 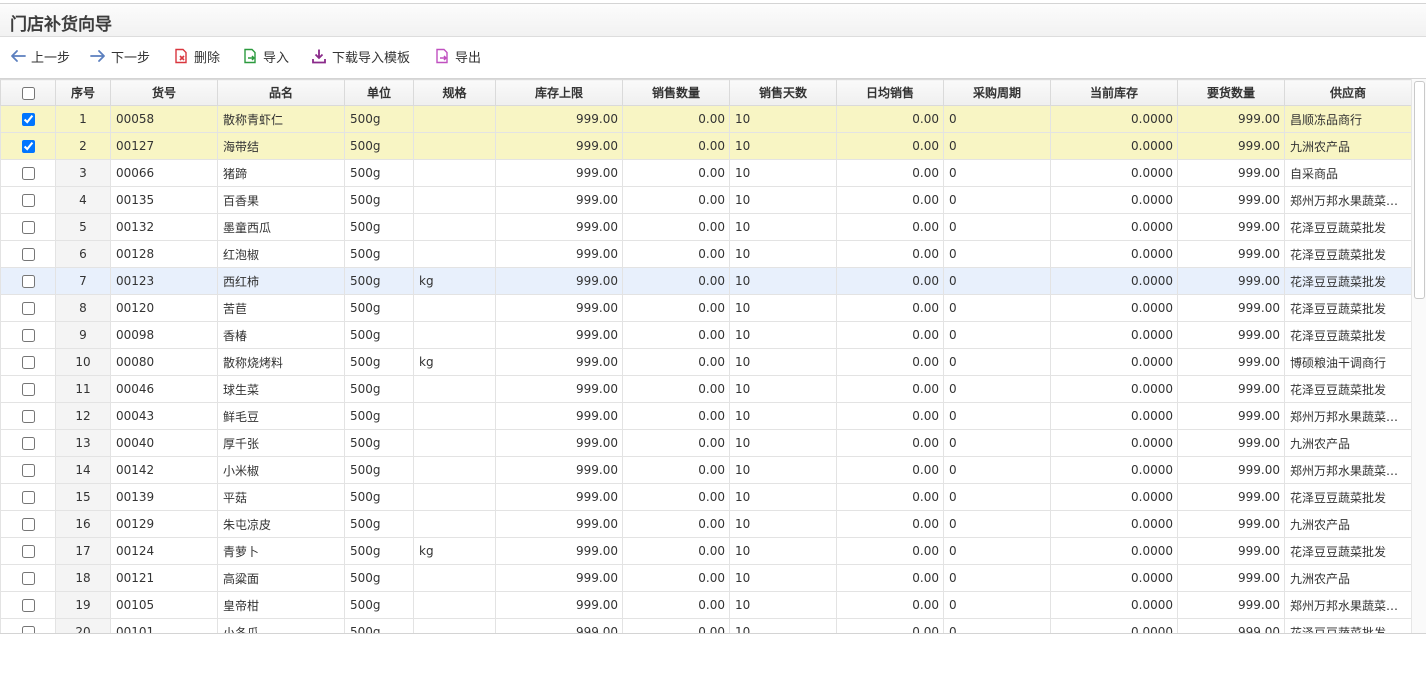 I want to click on col-header: 当前库存, so click(x=1114, y=92).